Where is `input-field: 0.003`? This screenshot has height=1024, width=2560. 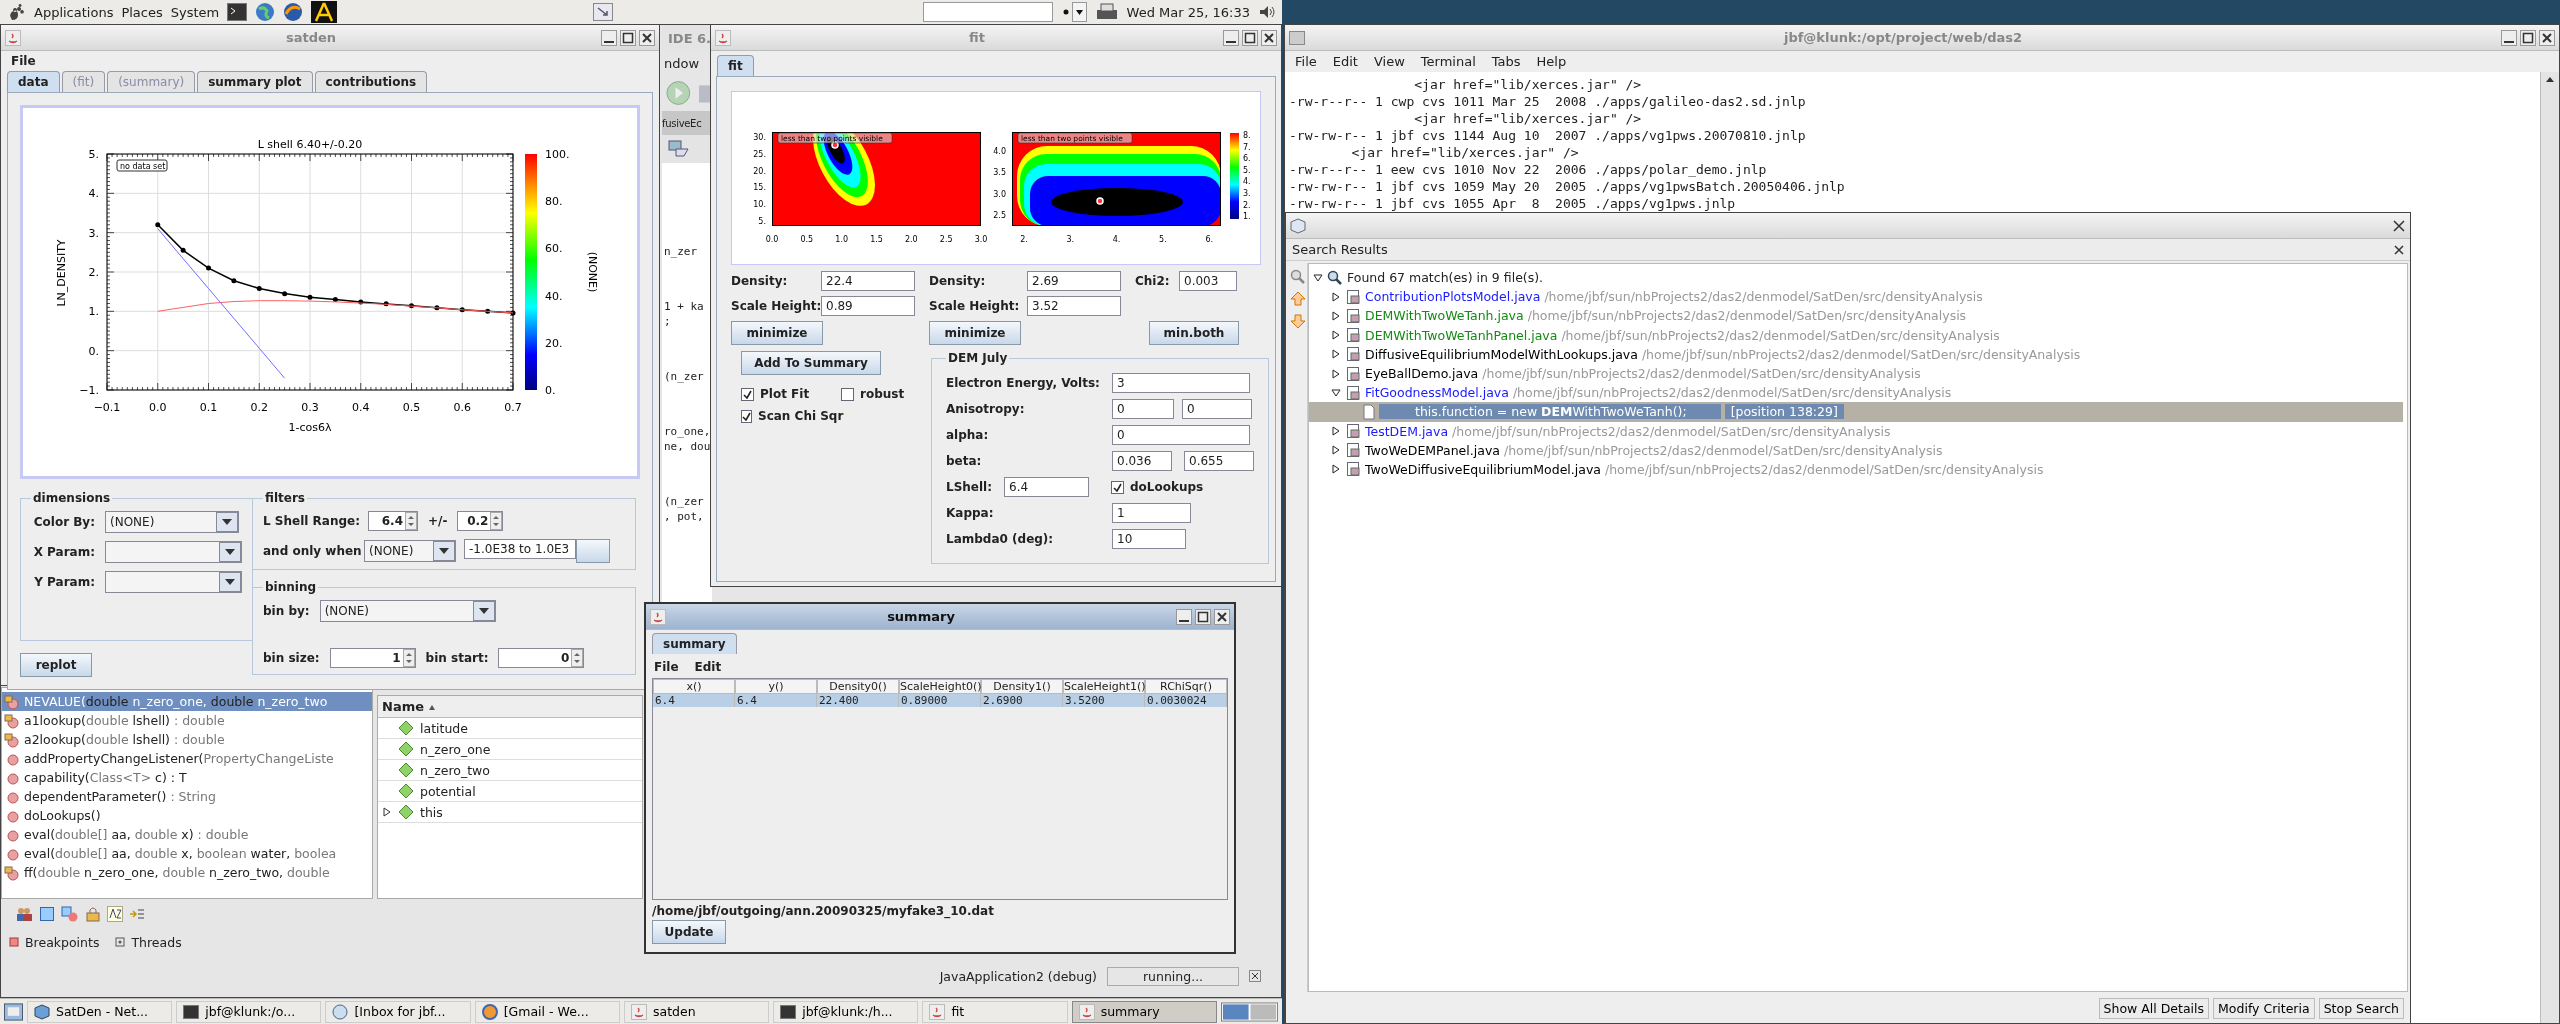
input-field: 0.003 is located at coordinates (1208, 281).